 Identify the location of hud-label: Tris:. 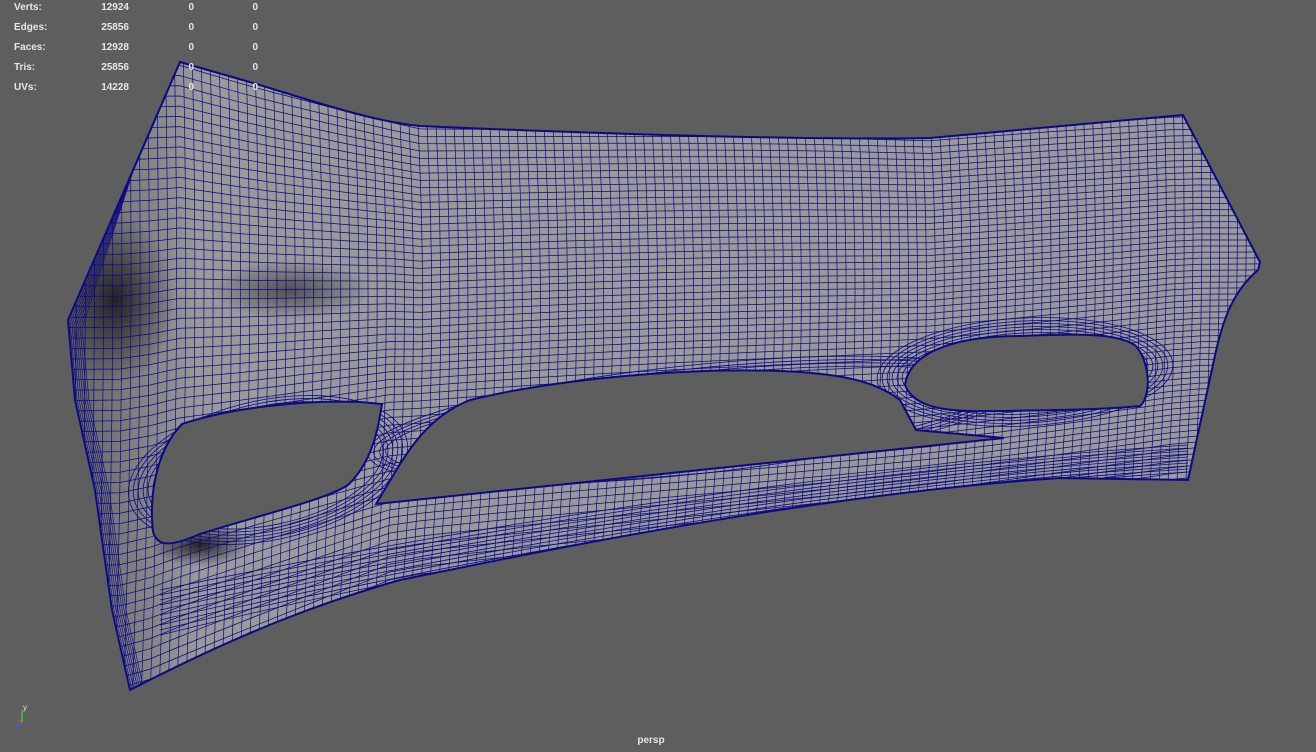
(25, 67).